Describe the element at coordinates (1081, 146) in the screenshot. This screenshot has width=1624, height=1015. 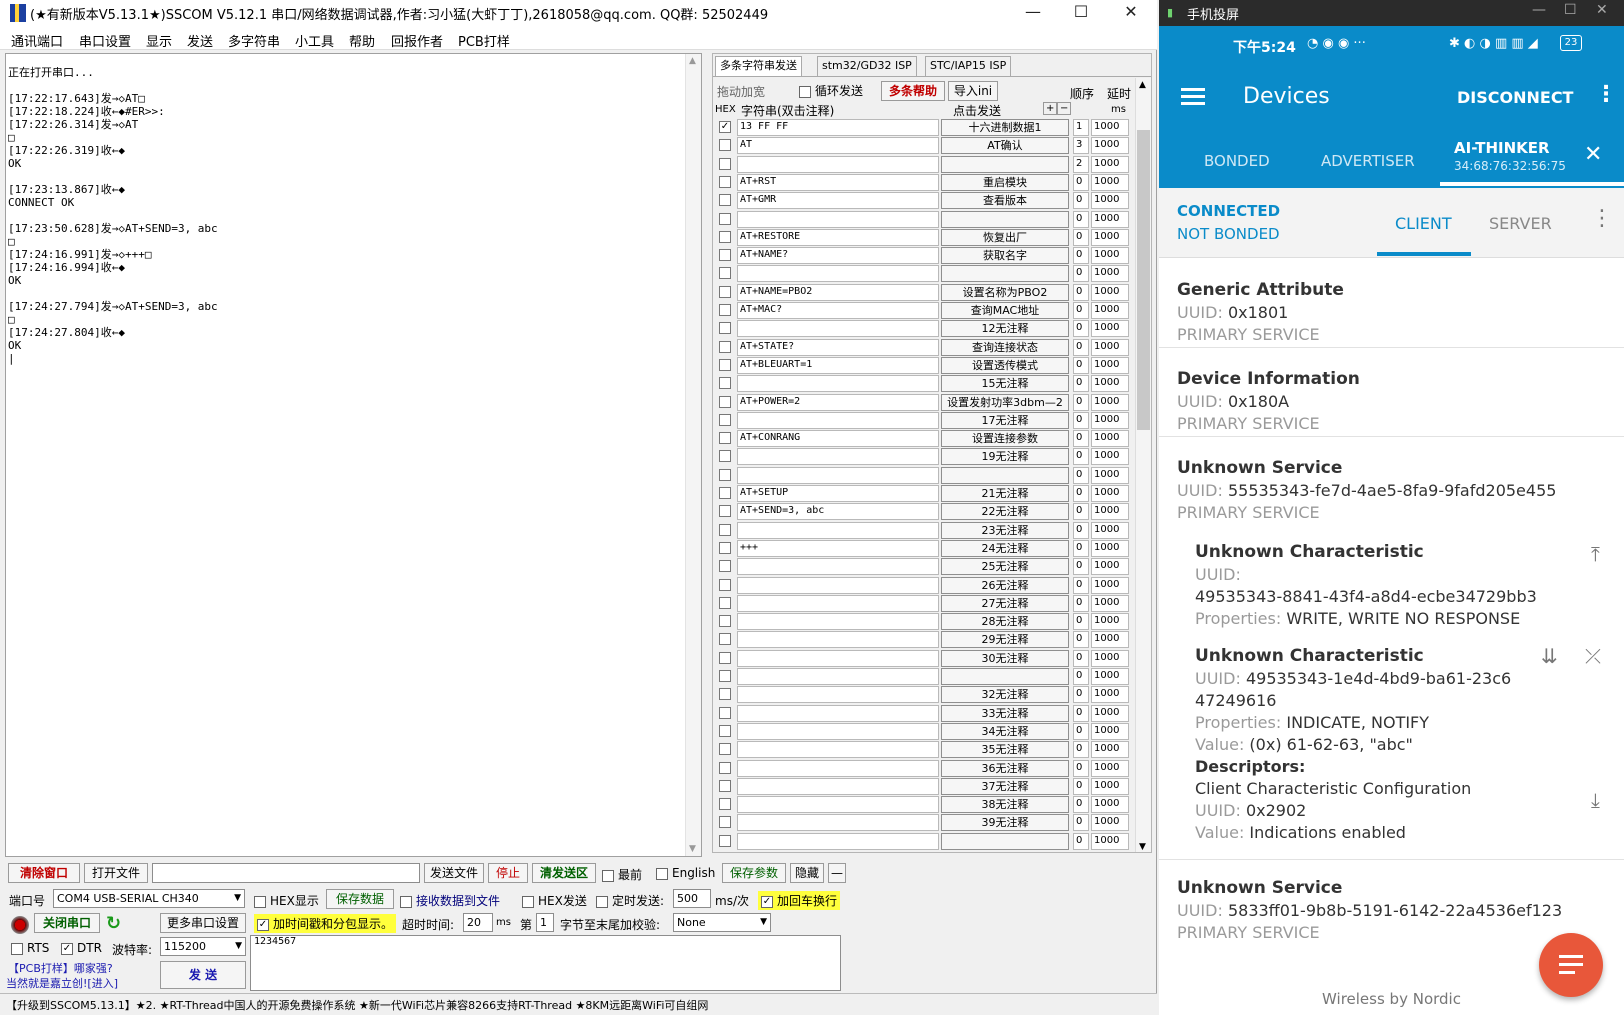
I see `row-order-input: 3` at that location.